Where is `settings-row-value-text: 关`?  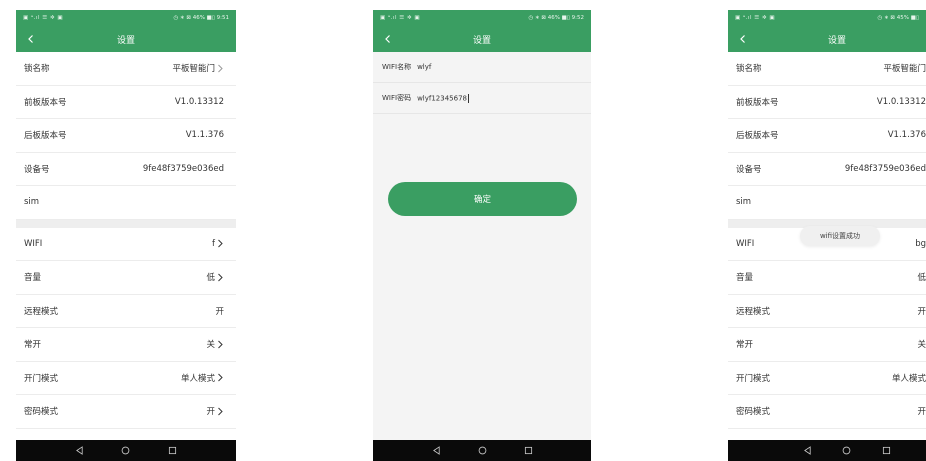 settings-row-value-text: 关 is located at coordinates (921, 345).